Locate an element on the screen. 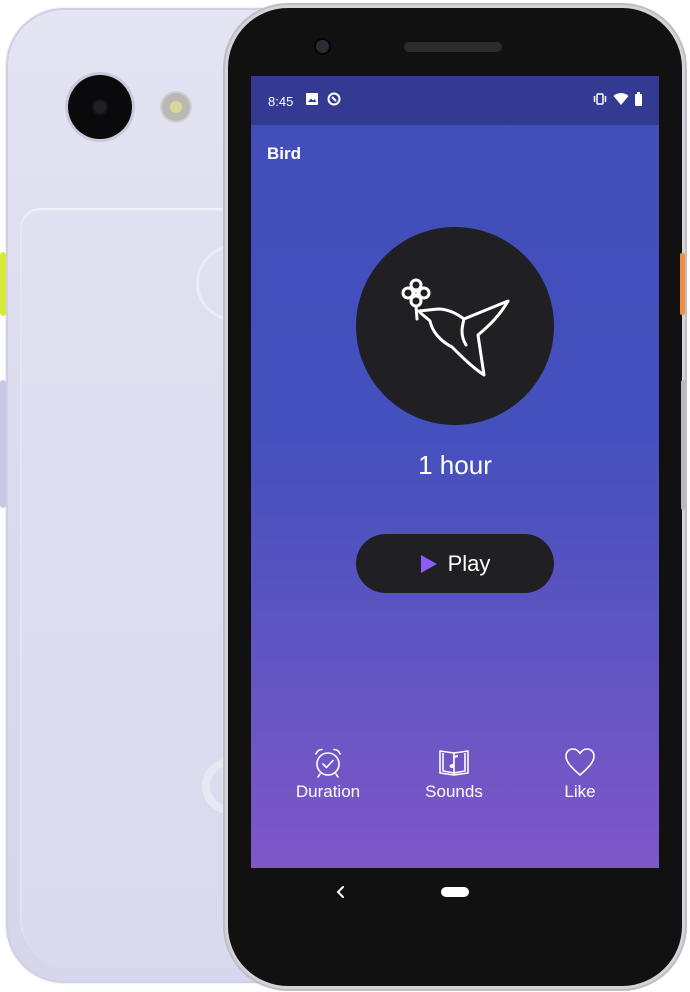 This screenshot has height=992, width=690. heart-icon is located at coordinates (580, 762).